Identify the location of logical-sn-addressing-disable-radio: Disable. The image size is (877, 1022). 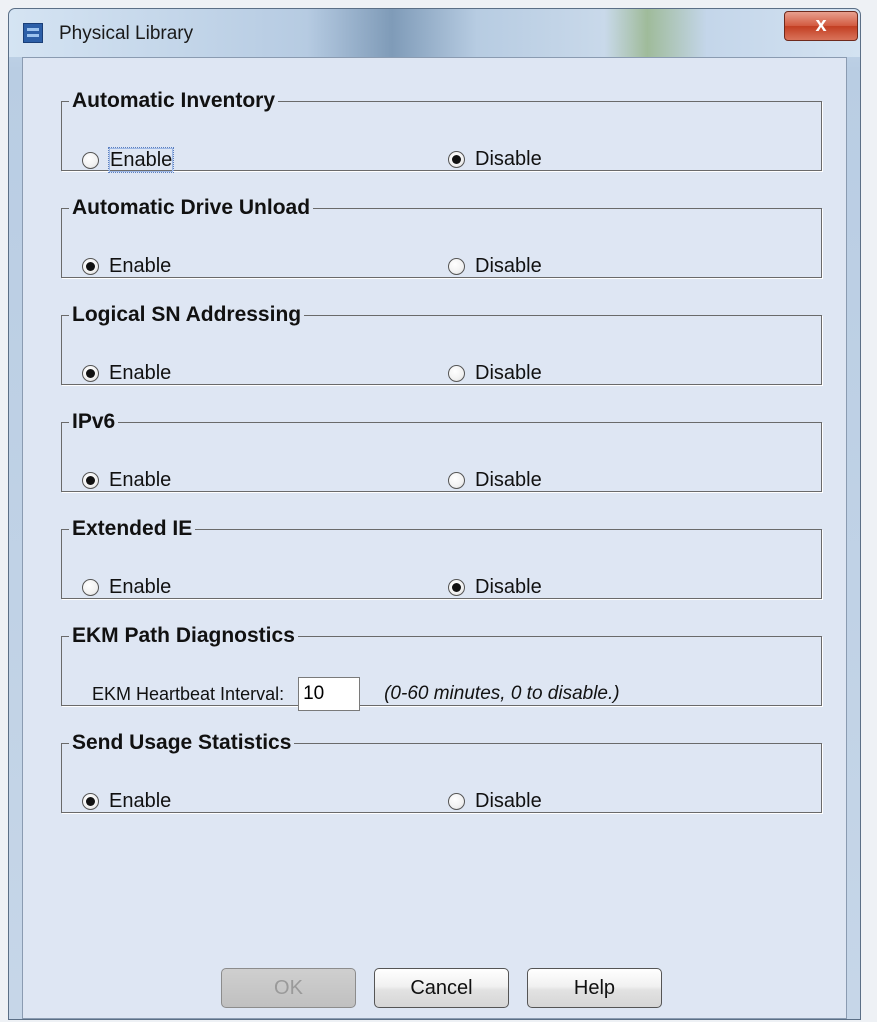
(495, 373).